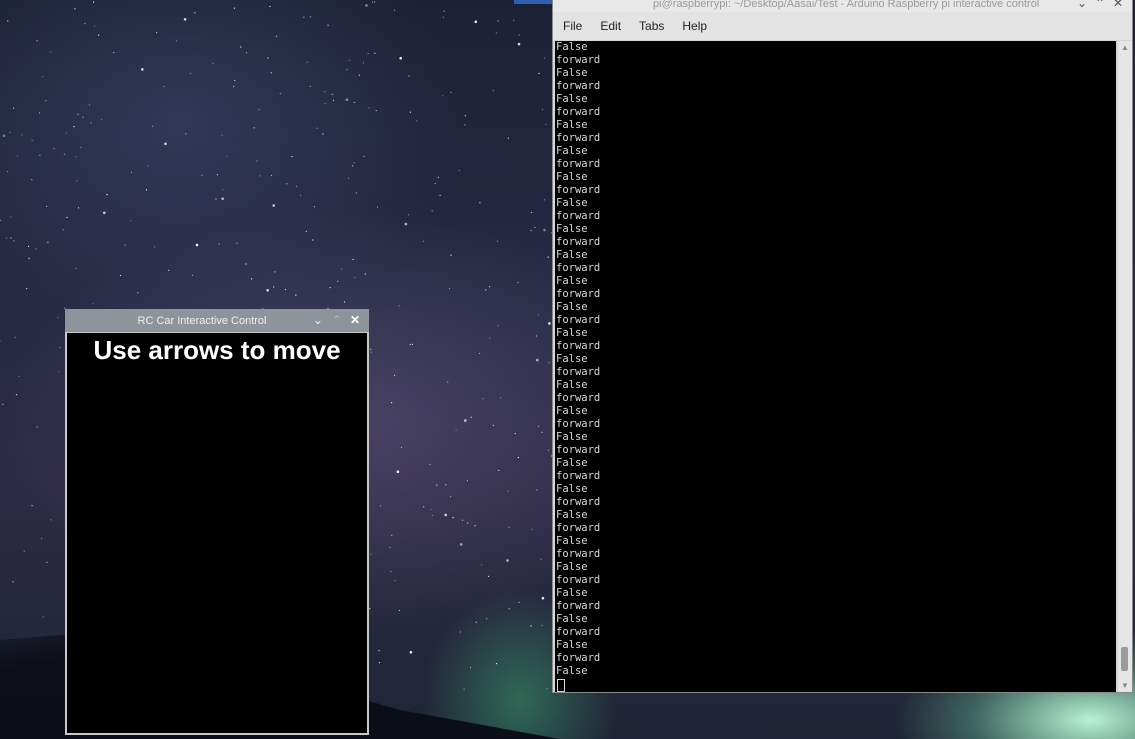  Describe the element at coordinates (694, 26) in the screenshot. I see `menu-help: Help` at that location.